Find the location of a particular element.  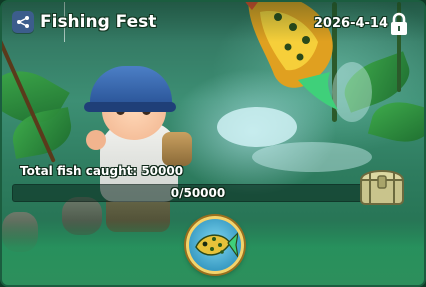

total-caught-label: Total fish caught: 50000 is located at coordinates (102, 171).